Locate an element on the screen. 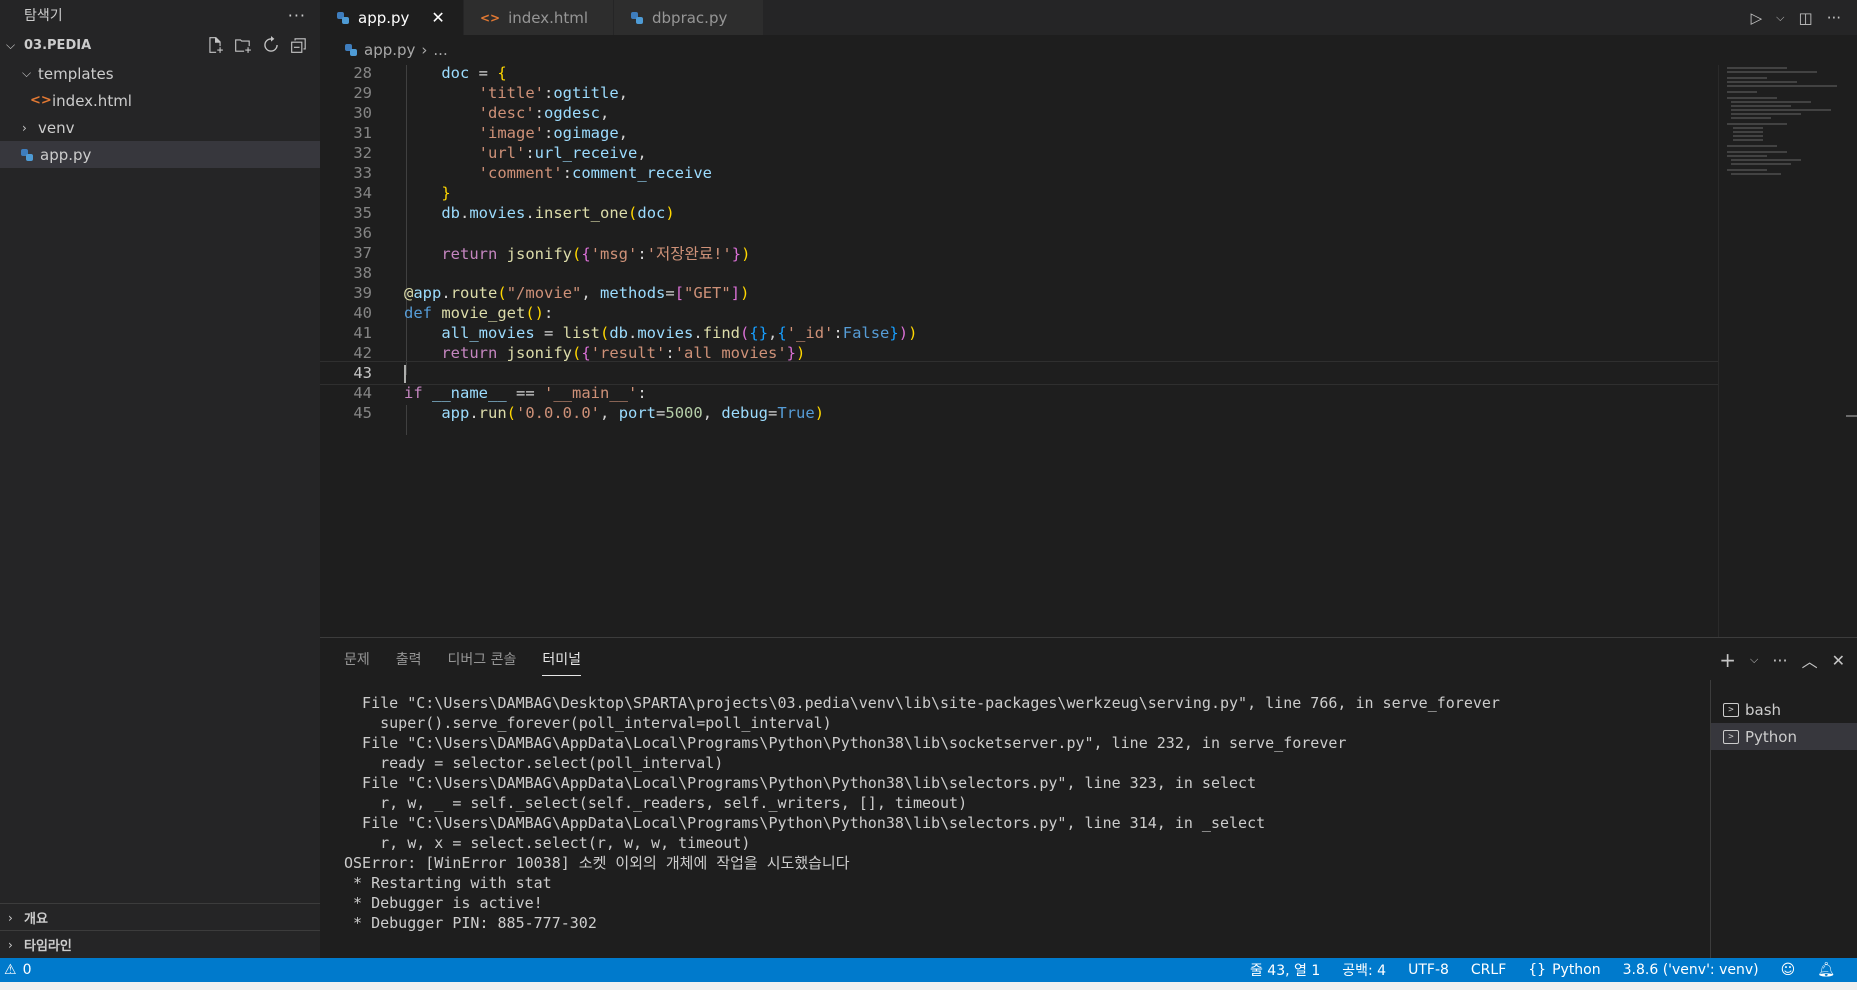 The height and width of the screenshot is (990, 1857). tab-dbprac-py: dbprac.py is located at coordinates (689, 17).